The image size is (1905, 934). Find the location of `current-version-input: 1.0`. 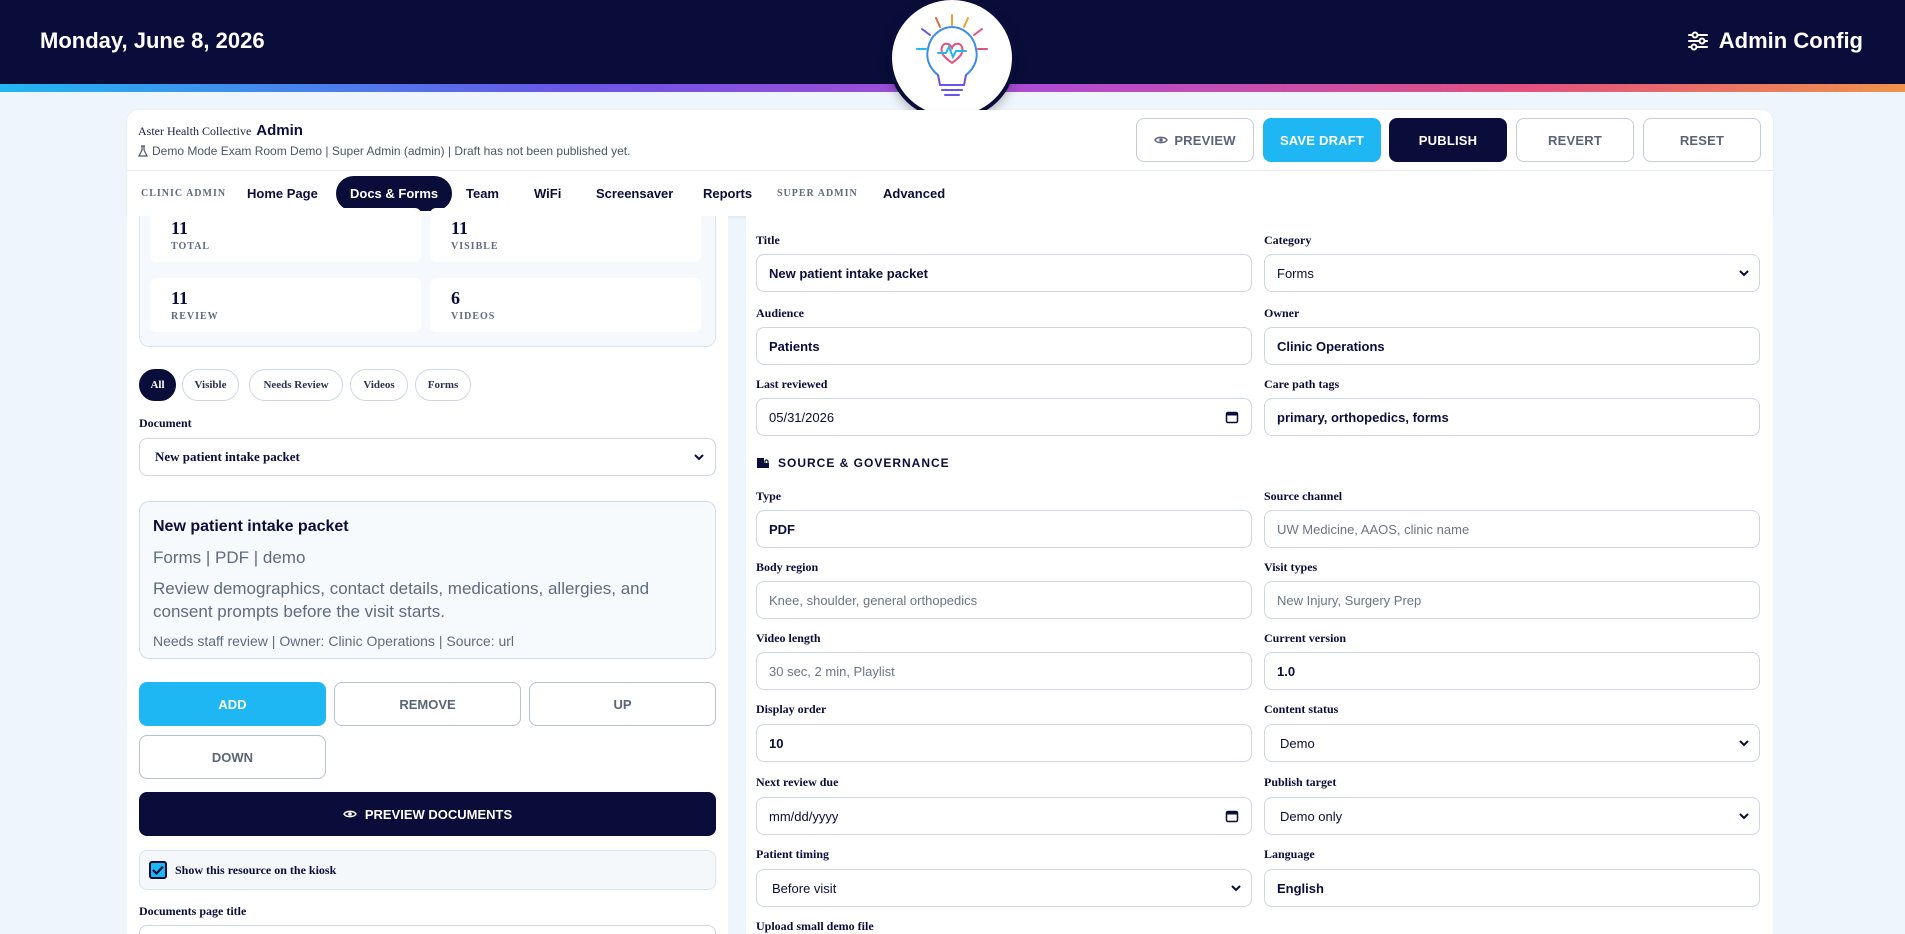

current-version-input: 1.0 is located at coordinates (1512, 671).